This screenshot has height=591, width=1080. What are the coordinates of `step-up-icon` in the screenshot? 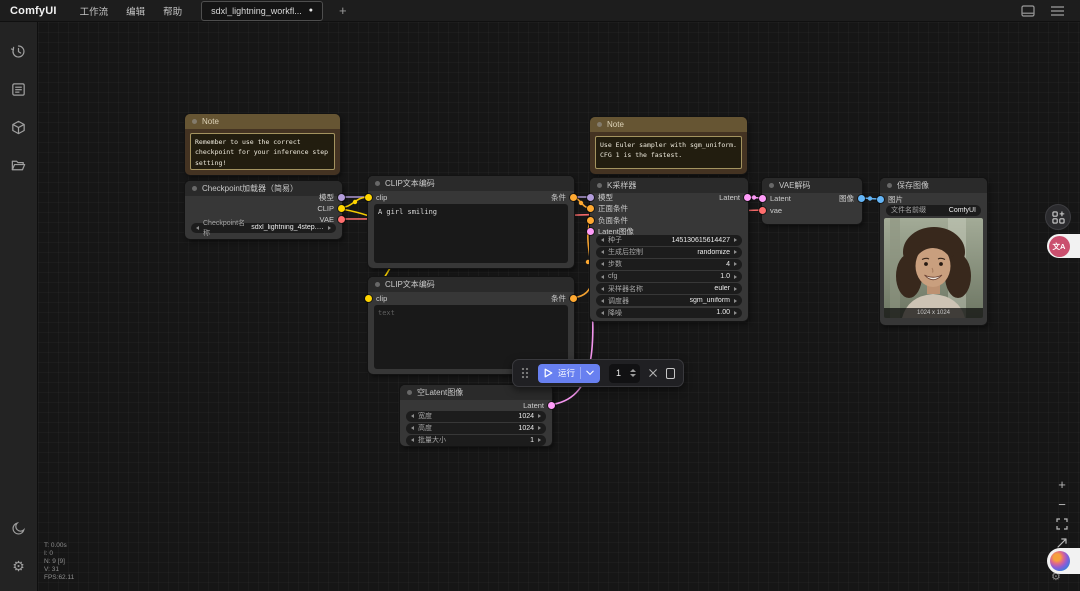 It's located at (632, 370).